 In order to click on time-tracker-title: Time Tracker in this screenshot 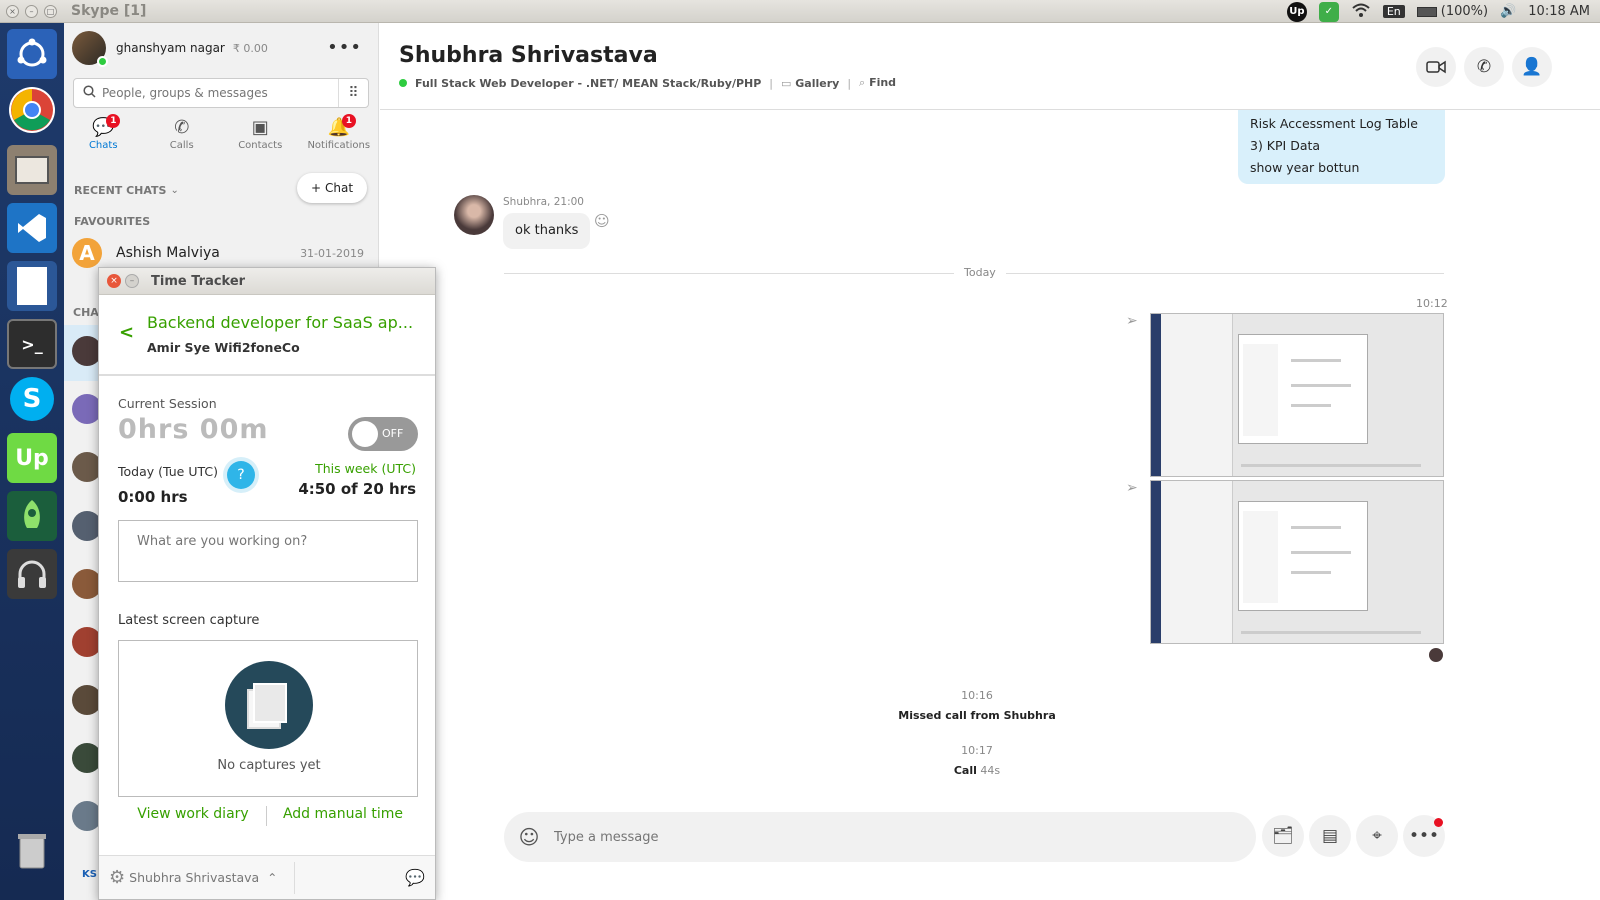, I will do `click(198, 281)`.